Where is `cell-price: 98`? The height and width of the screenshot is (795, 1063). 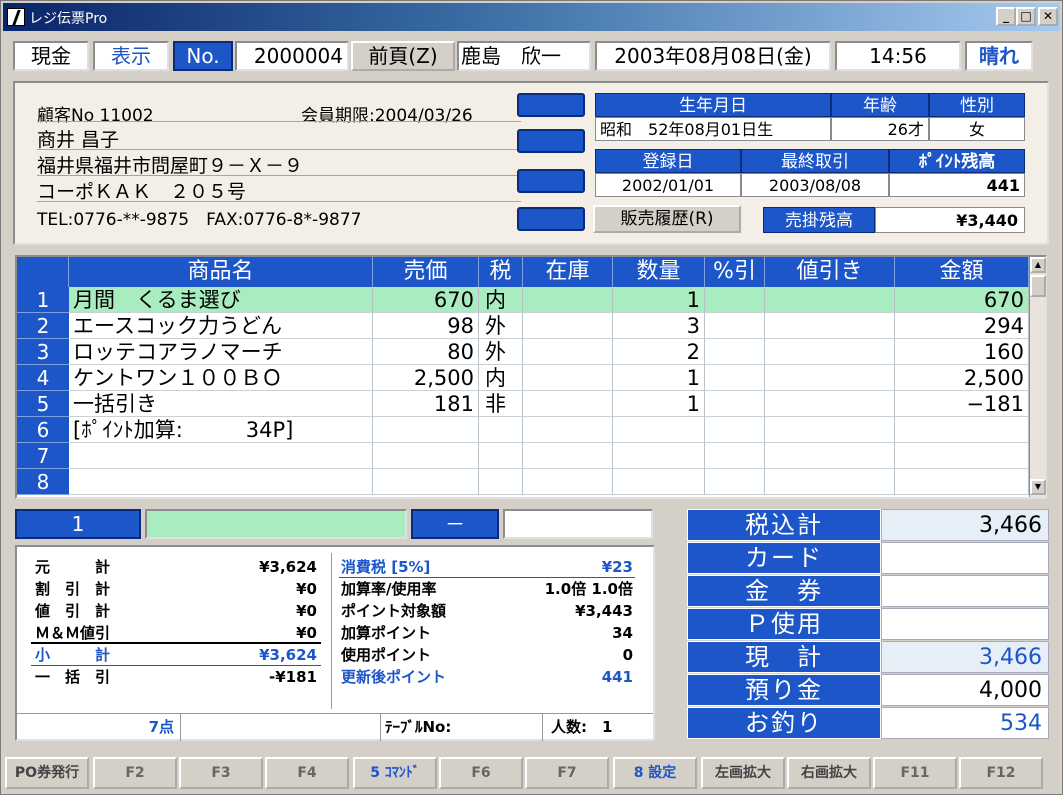
cell-price: 98 is located at coordinates (426, 326).